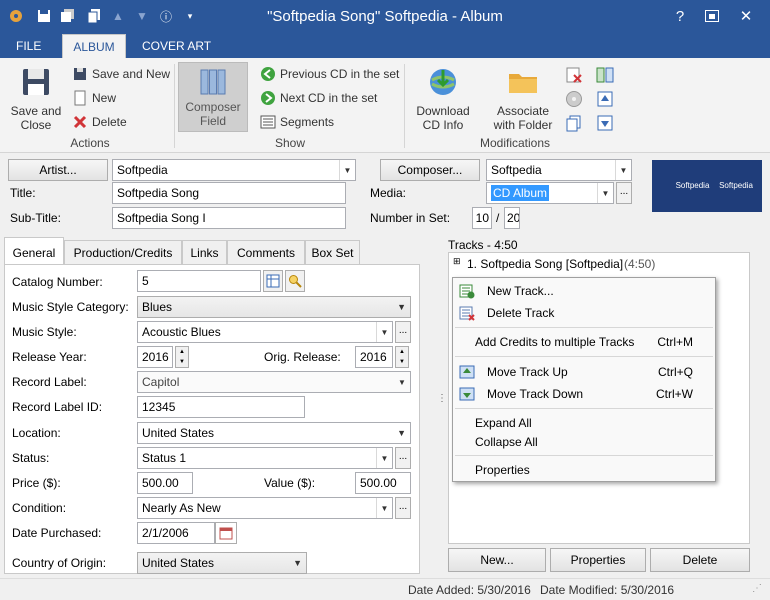  What do you see at coordinates (226, 533) in the screenshot?
I see `calendar-icon` at bounding box center [226, 533].